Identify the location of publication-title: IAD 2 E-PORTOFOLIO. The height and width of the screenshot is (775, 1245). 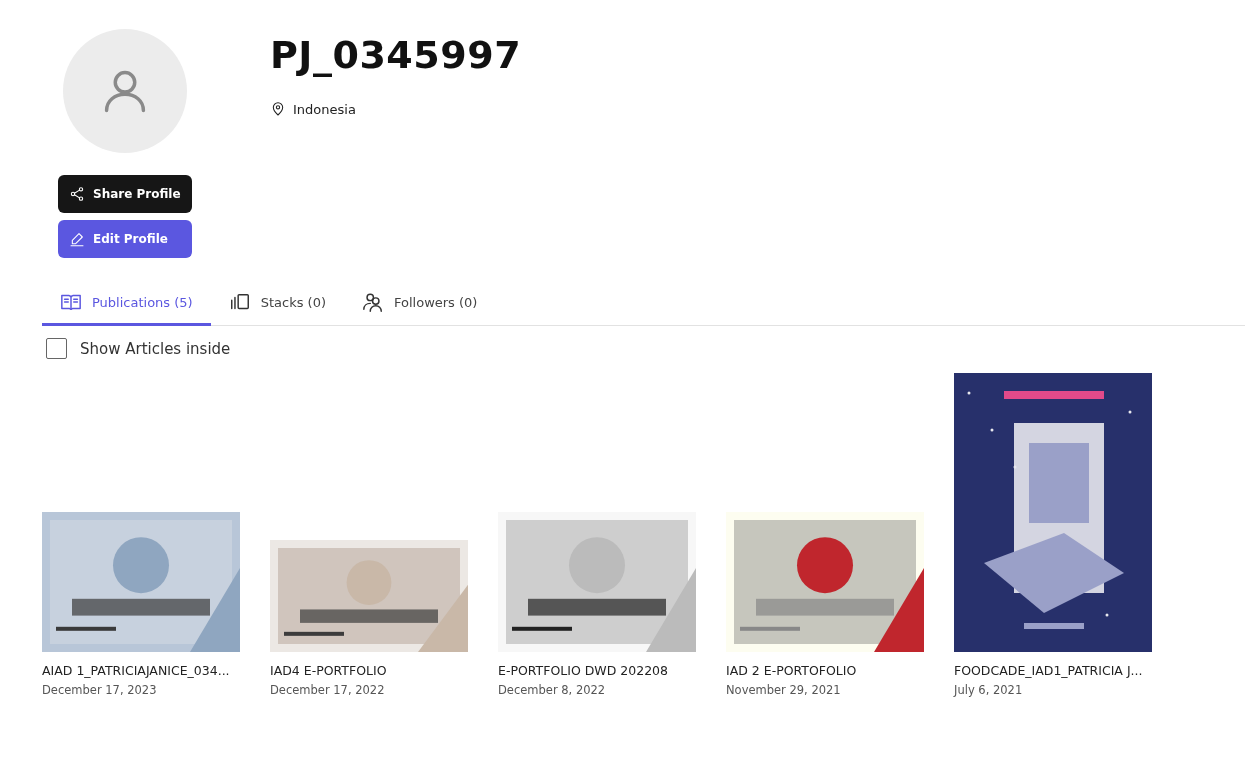
(825, 670).